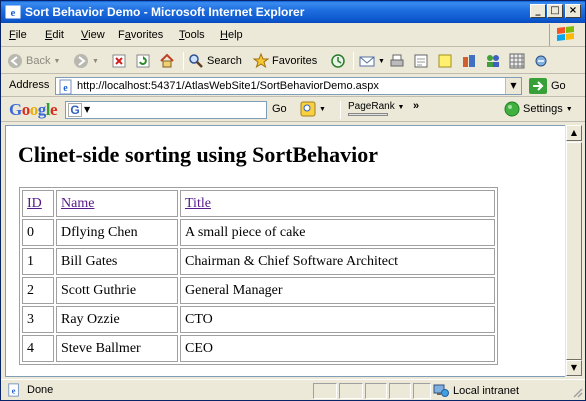 Image resolution: width=586 pixels, height=401 pixels. Describe the element at coordinates (279, 109) in the screenshot. I see `google-go-button: Go` at that location.